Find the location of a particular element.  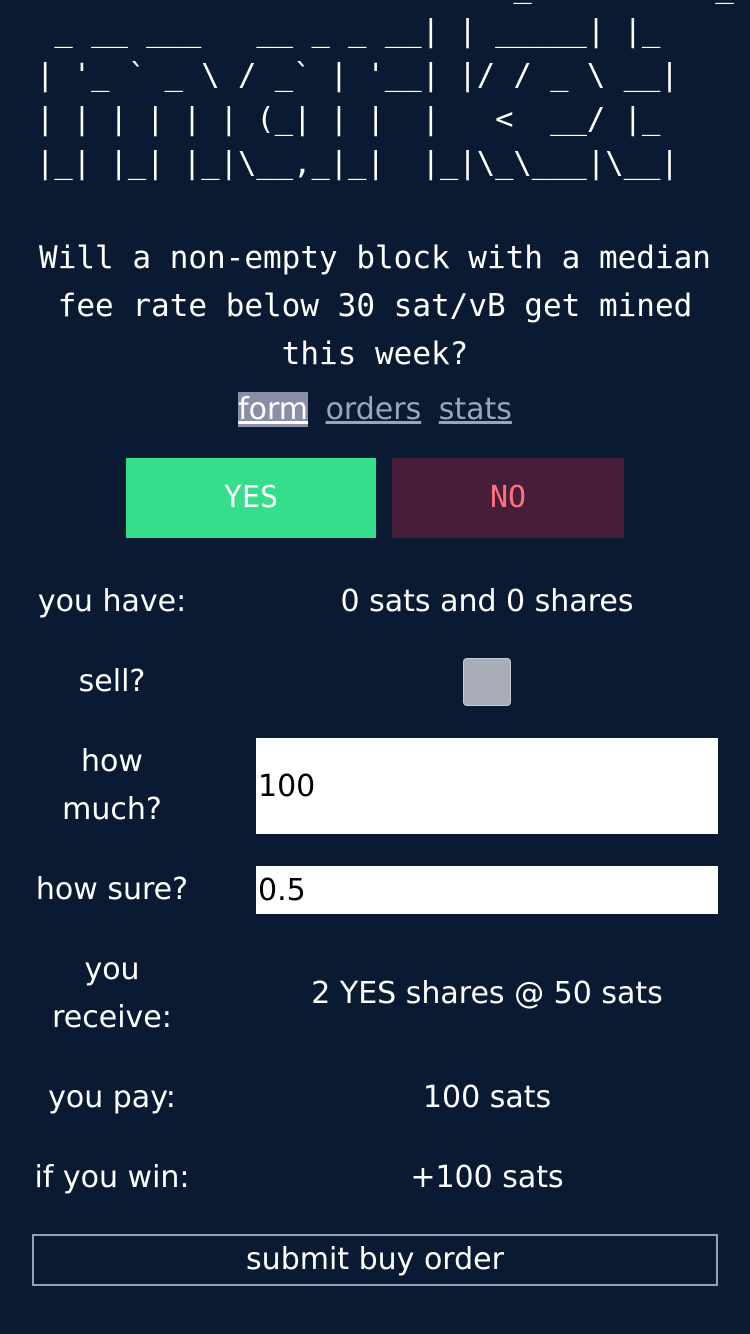

you-pay-label: you pay: is located at coordinates (112, 1097).